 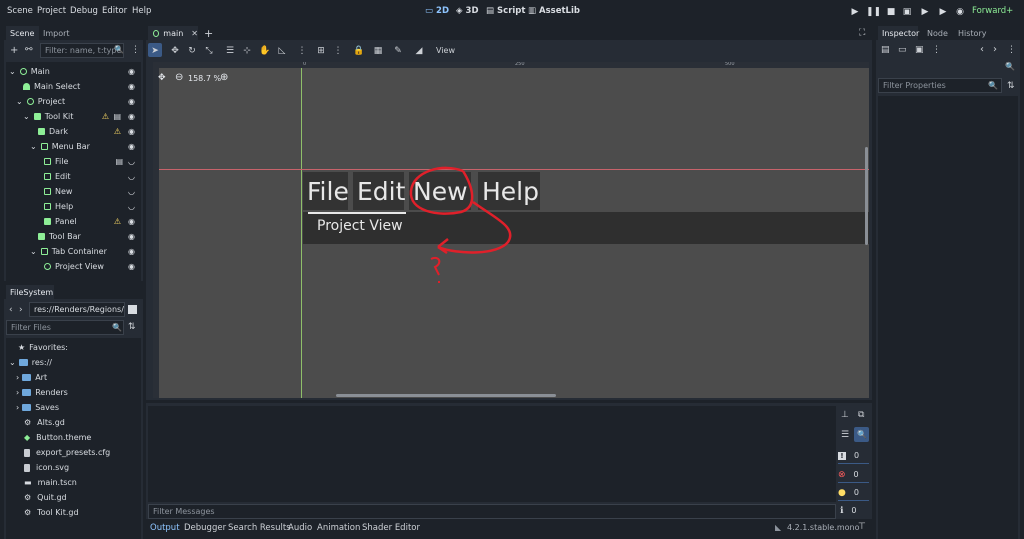 I want to click on tab-output: Output, so click(x=165, y=528).